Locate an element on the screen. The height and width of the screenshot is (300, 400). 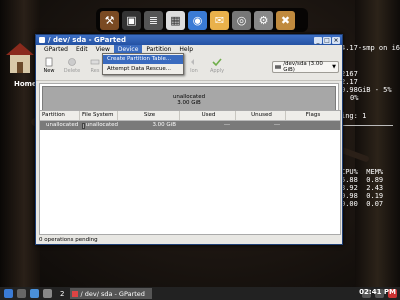
cell-flags is located at coordinates (312, 125).